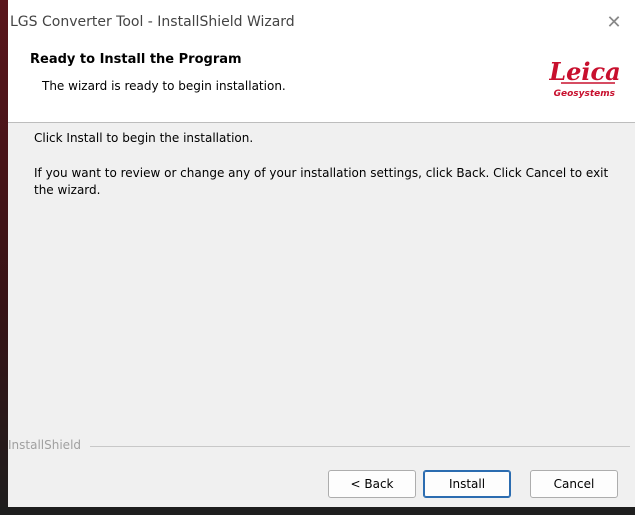 Image resolution: width=635 pixels, height=515 pixels. I want to click on close-icon: ✕, so click(614, 22).